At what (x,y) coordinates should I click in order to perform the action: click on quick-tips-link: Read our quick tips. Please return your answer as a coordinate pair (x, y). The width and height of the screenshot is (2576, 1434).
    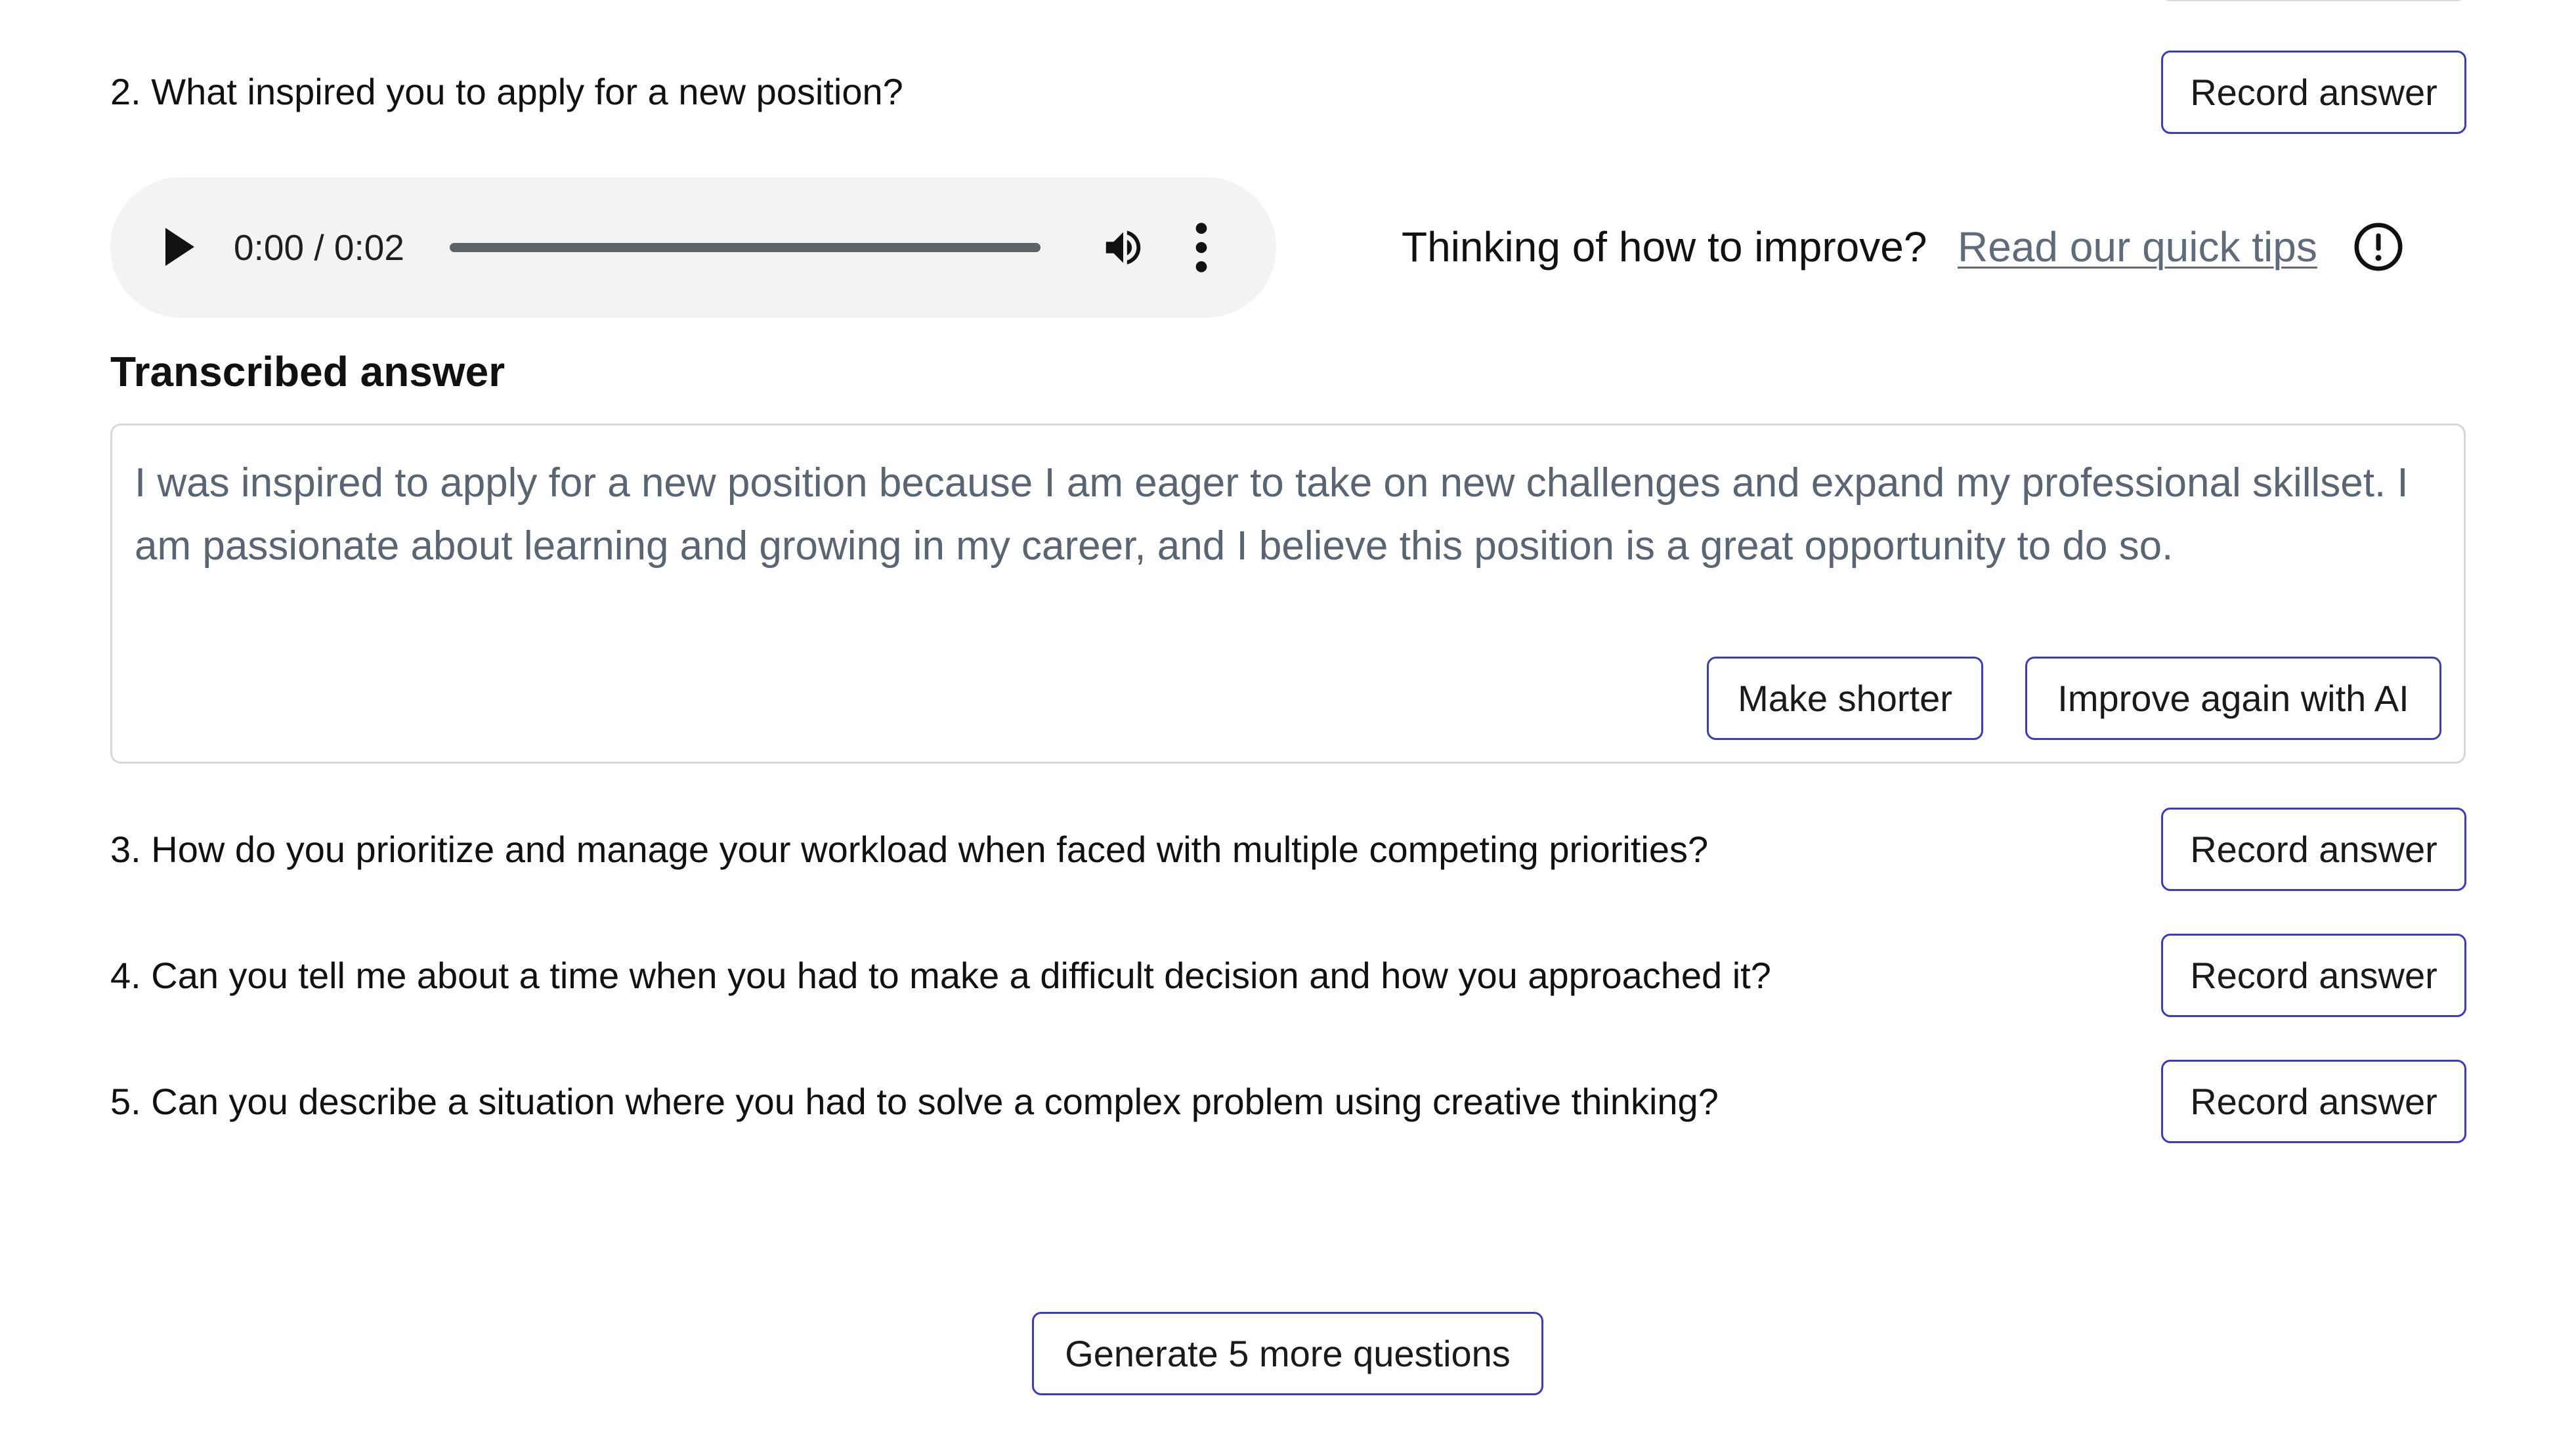
    Looking at the image, I should click on (2137, 247).